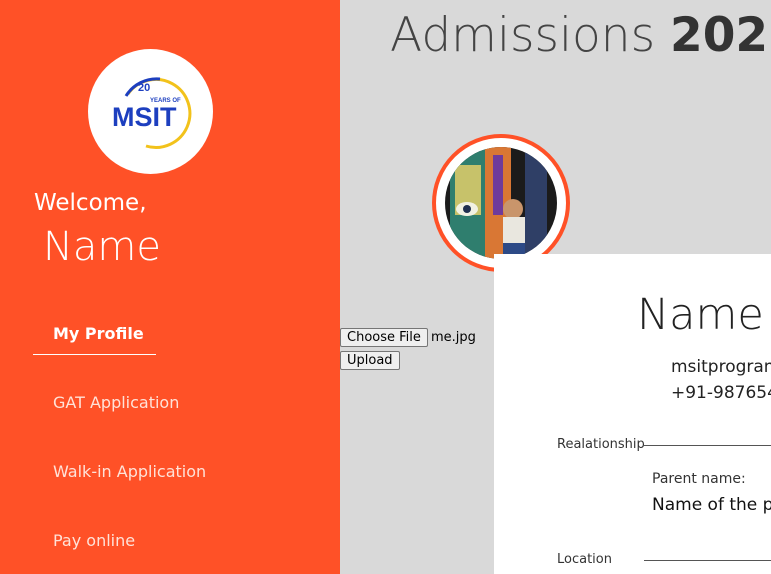  What do you see at coordinates (98, 333) in the screenshot?
I see `nav-my-profile: My Profile` at bounding box center [98, 333].